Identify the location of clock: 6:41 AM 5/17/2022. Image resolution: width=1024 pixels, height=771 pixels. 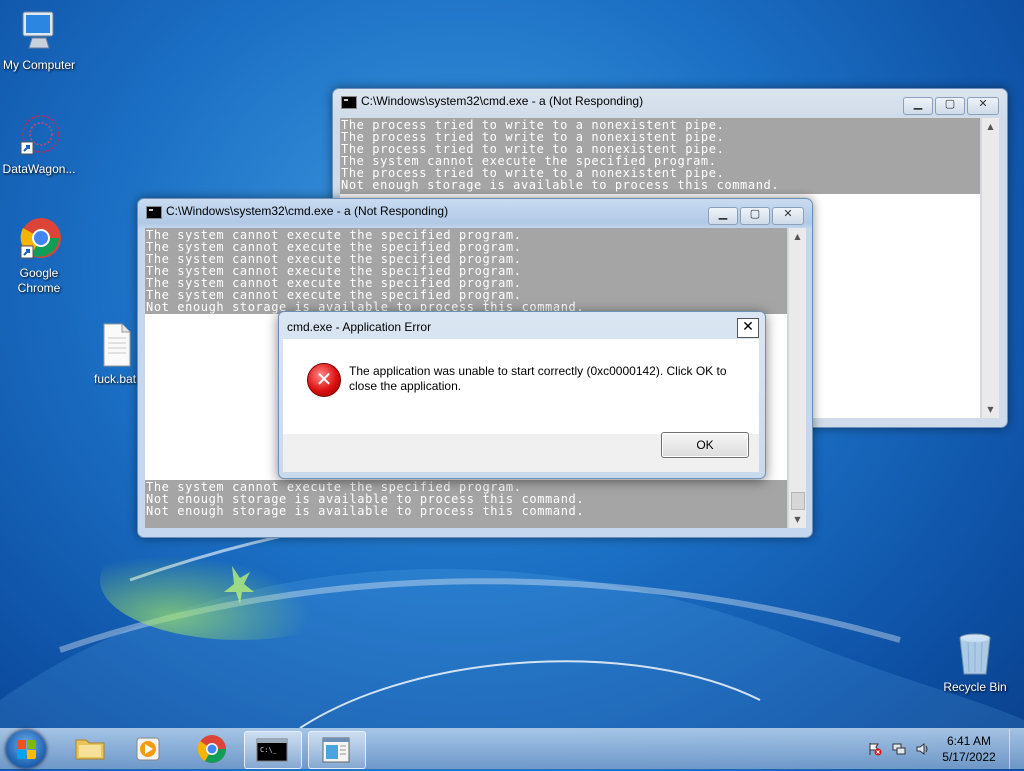
(969, 749).